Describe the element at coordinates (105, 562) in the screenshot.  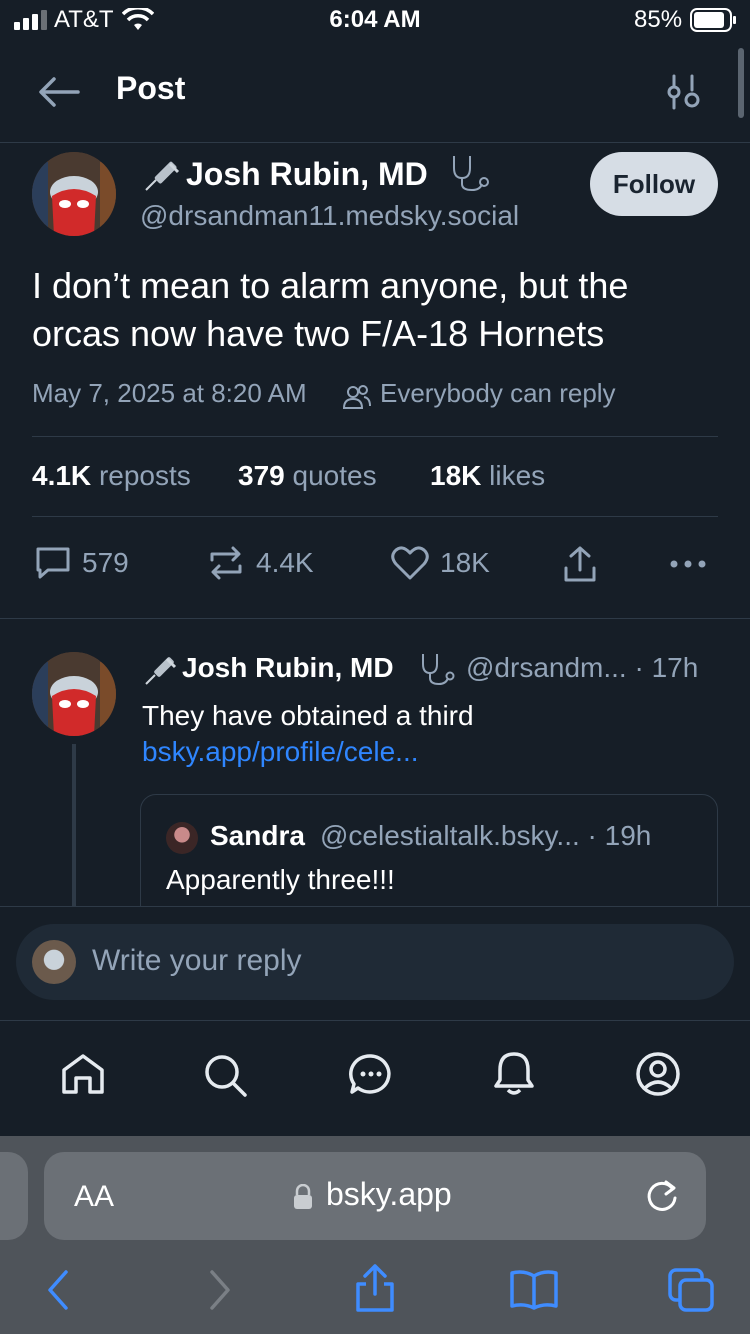
I see `reply-count: 579` at that location.